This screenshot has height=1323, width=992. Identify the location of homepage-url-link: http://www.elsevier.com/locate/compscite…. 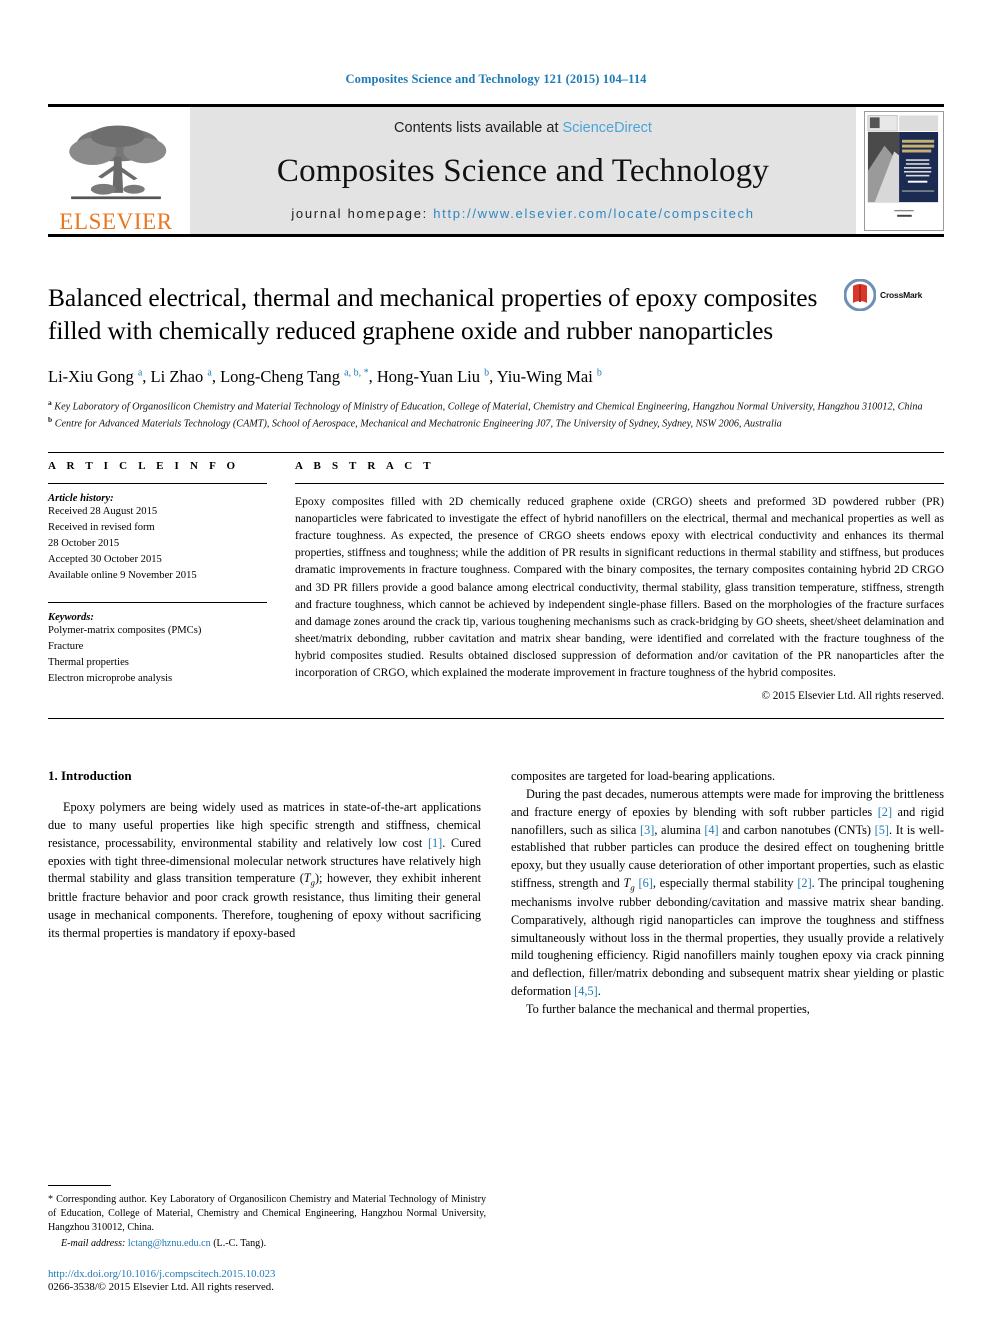
(593, 213).